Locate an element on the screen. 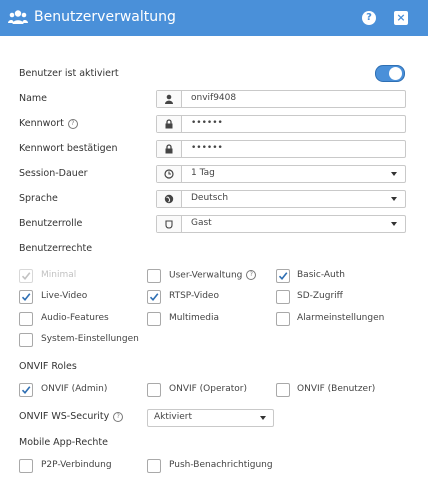 This screenshot has height=500, width=428. name-field: onvif9408 is located at coordinates (281, 99).